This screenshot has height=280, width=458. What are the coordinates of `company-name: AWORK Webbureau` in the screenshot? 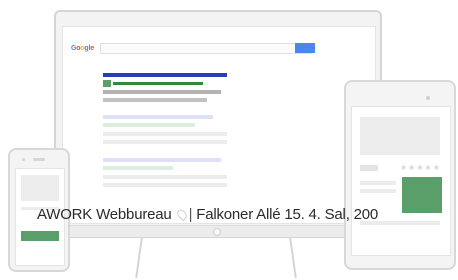 It's located at (104, 214).